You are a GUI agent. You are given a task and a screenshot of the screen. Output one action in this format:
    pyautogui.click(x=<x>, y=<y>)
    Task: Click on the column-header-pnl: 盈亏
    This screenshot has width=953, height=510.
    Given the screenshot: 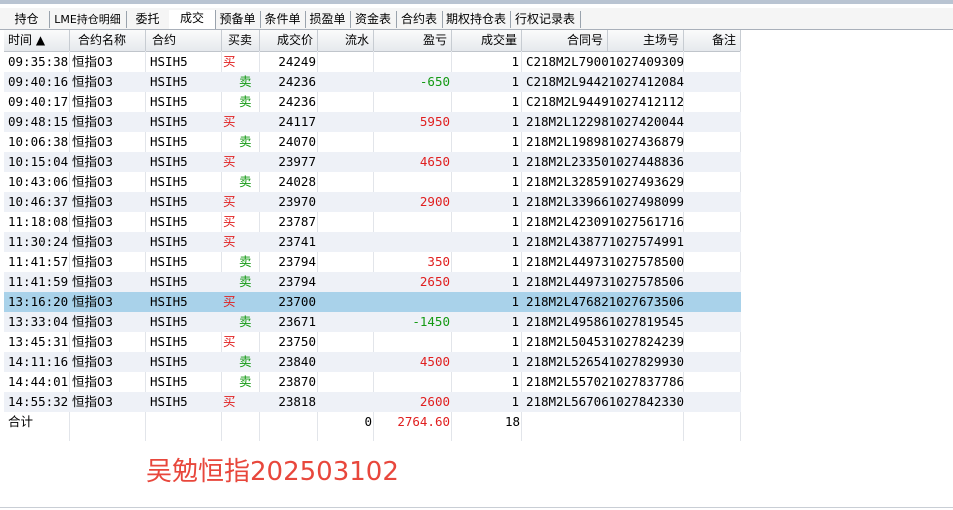 What is the action you would take?
    pyautogui.click(x=413, y=40)
    